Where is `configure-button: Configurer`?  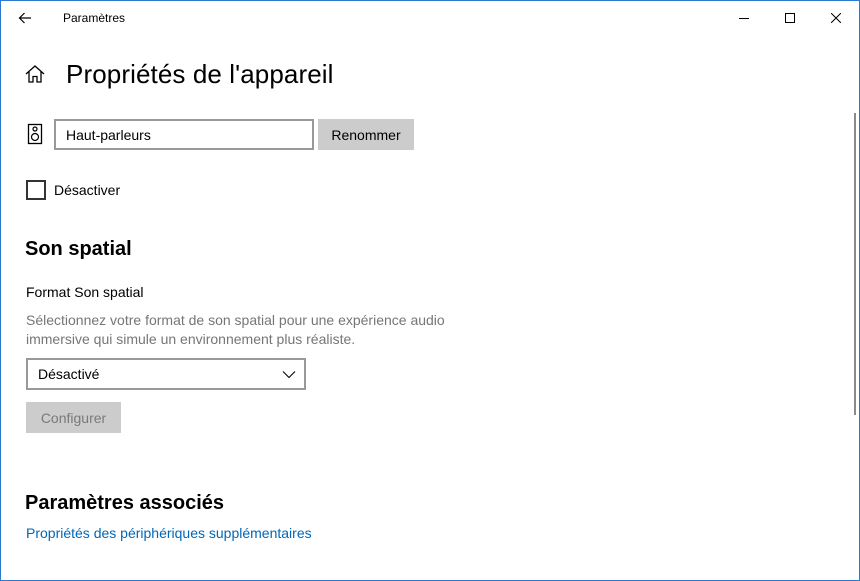
configure-button: Configurer is located at coordinates (73, 417).